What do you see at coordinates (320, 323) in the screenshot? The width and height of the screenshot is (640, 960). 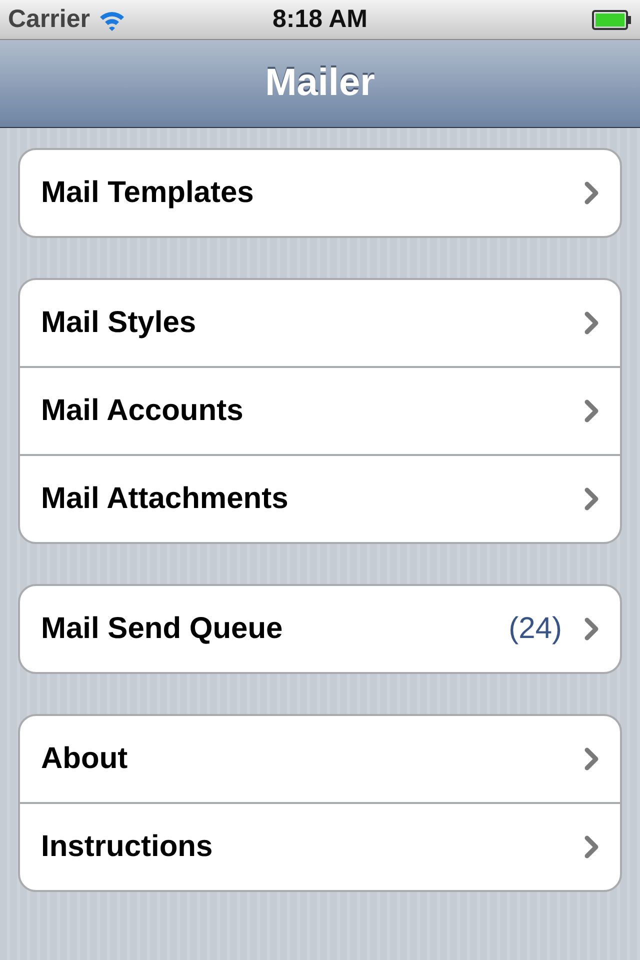 I see `table-row: Mail Styles` at bounding box center [320, 323].